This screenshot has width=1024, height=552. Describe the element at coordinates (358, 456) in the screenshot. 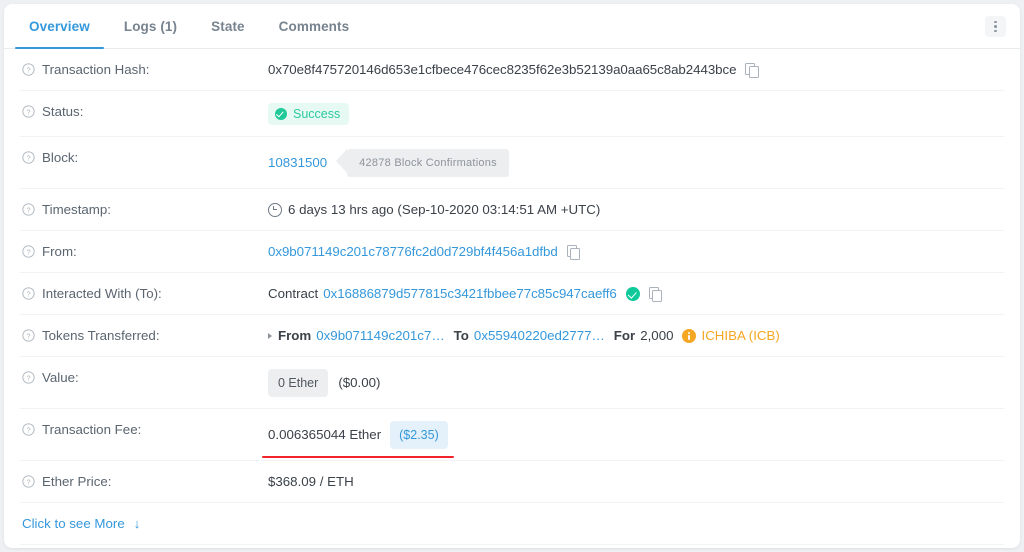

I see `annotation-underline` at that location.